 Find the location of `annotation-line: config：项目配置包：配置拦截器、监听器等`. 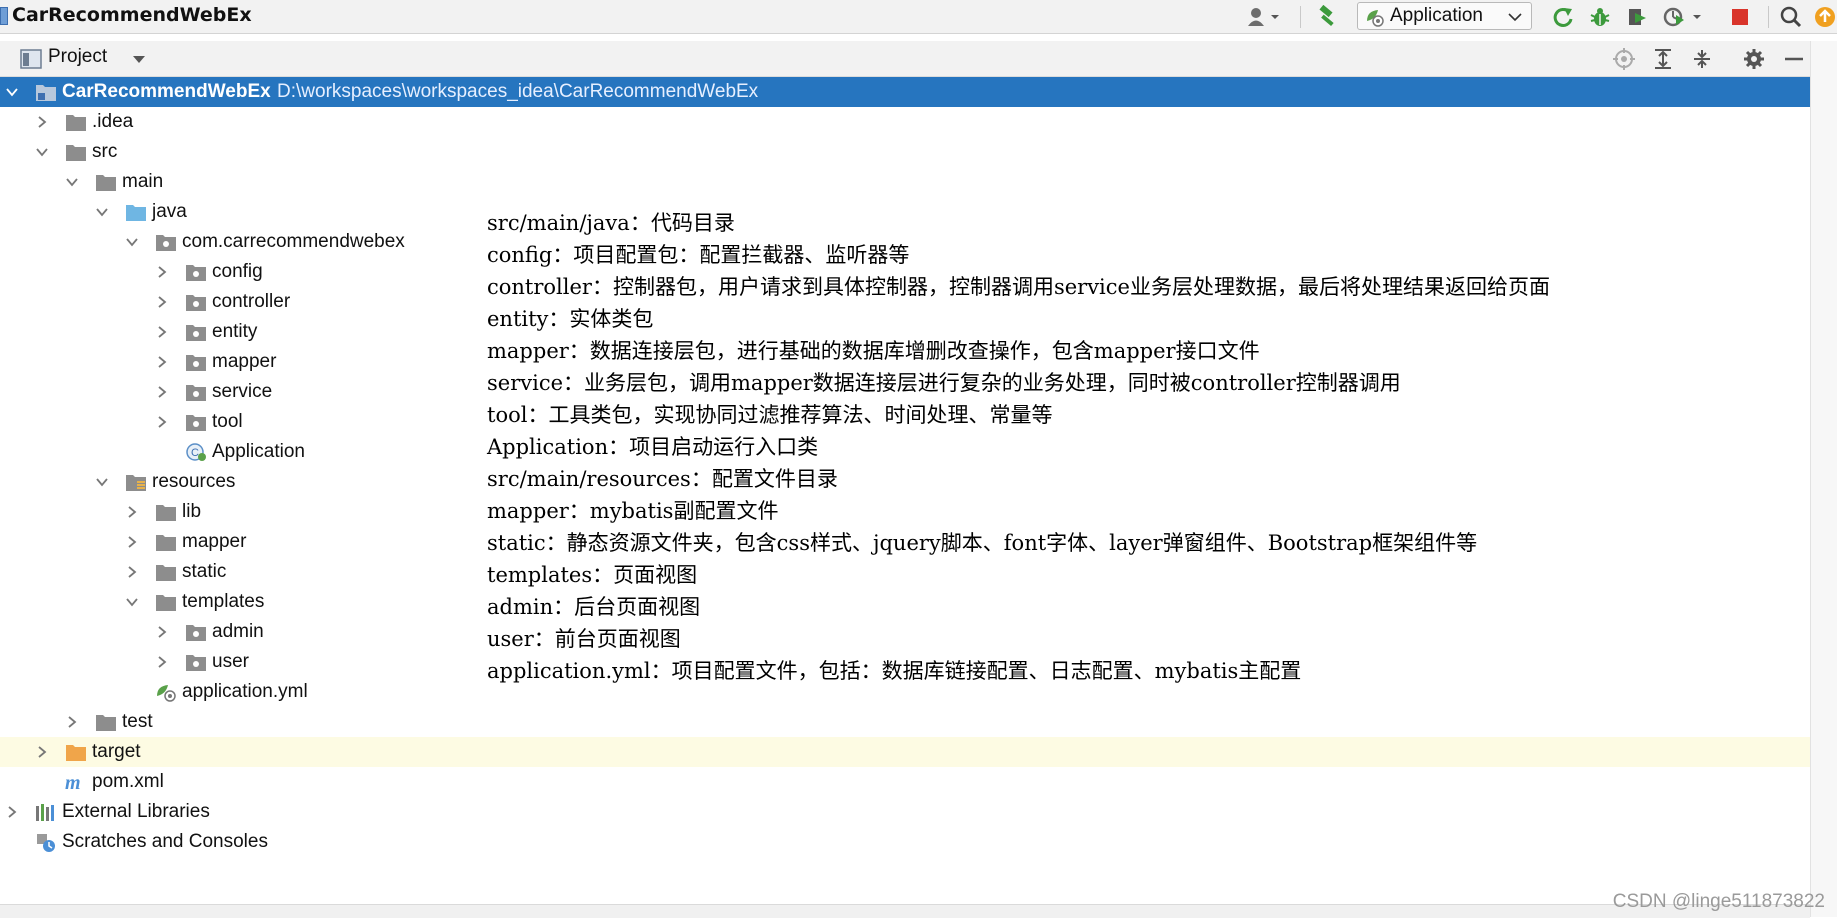

annotation-line: config：项目配置包：配置拦截器、监听器等 is located at coordinates (698, 255).